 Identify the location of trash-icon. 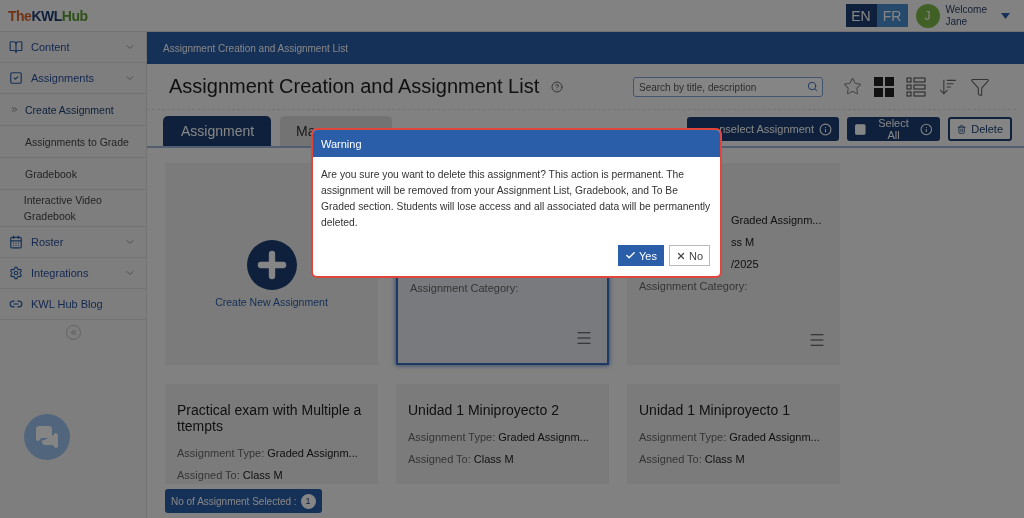
(962, 129).